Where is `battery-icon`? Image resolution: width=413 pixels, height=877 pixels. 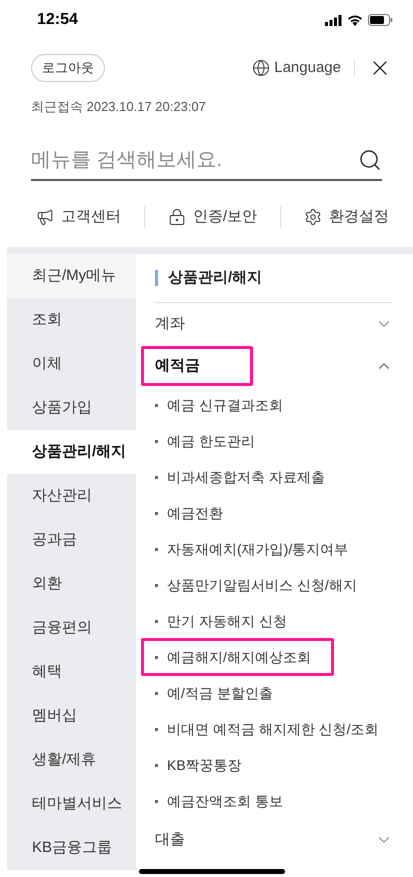
battery-icon is located at coordinates (380, 20).